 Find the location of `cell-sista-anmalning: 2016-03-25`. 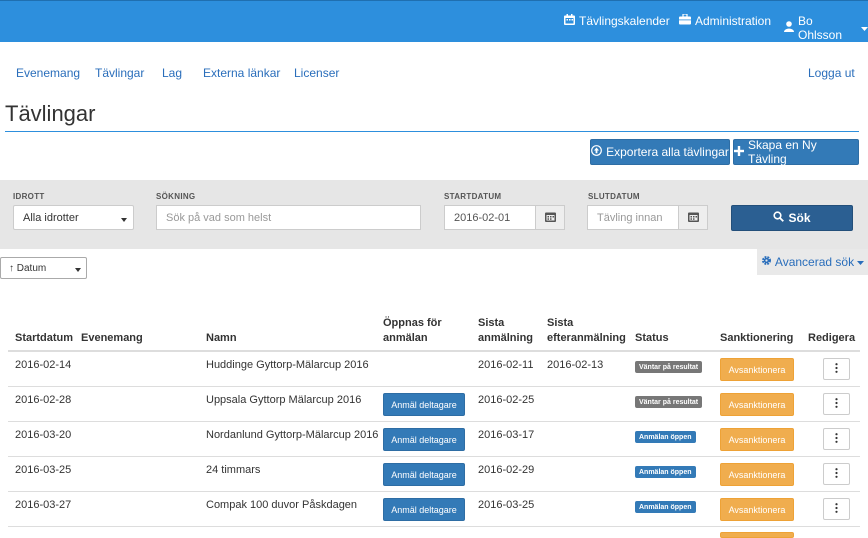

cell-sista-anmalning: 2016-03-25 is located at coordinates (506, 505).